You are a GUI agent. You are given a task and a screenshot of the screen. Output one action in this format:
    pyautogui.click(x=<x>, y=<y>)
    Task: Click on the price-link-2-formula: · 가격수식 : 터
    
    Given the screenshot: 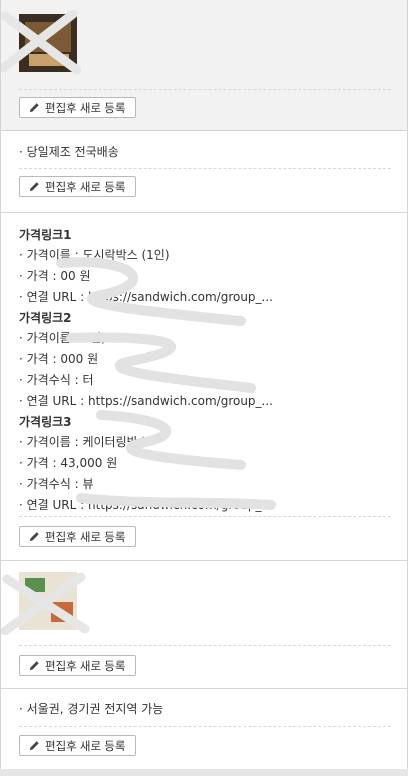 What is the action you would take?
    pyautogui.click(x=164, y=380)
    